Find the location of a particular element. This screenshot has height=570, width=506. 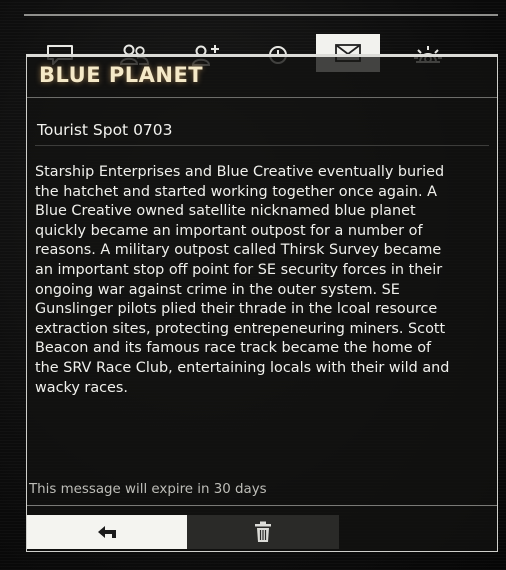

expiry-notice: This message will expire in 30 days is located at coordinates (148, 489).